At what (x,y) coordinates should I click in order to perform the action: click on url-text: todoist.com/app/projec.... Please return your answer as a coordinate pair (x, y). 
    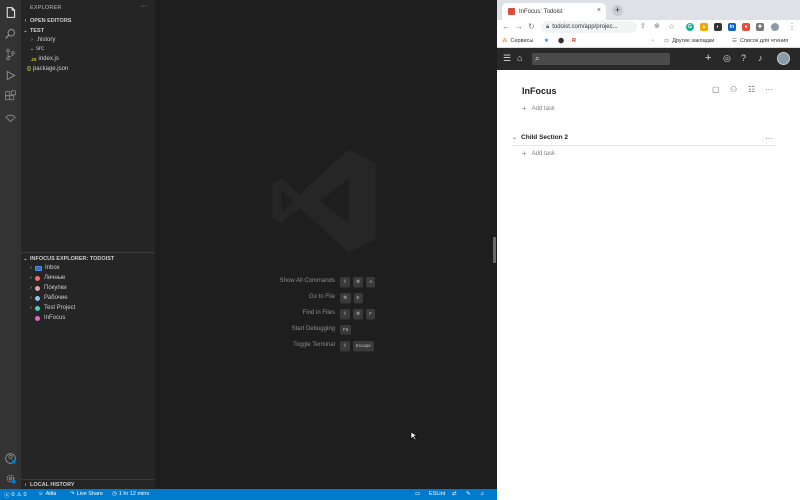
    Looking at the image, I should click on (585, 27).